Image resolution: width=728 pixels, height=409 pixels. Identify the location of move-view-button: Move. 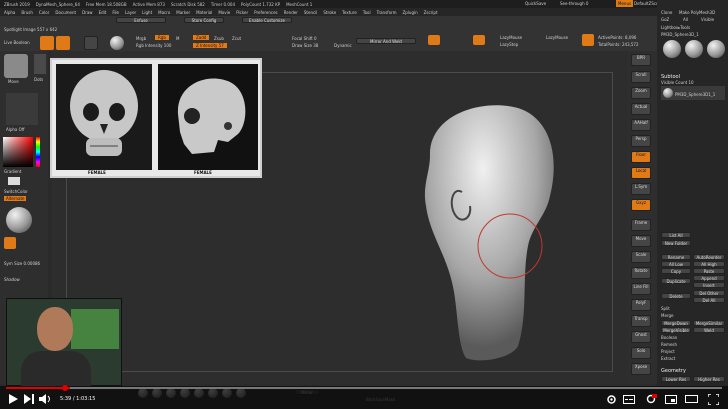
(641, 241).